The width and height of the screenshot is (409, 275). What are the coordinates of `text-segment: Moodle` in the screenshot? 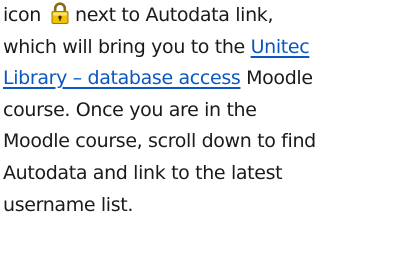 It's located at (276, 78).